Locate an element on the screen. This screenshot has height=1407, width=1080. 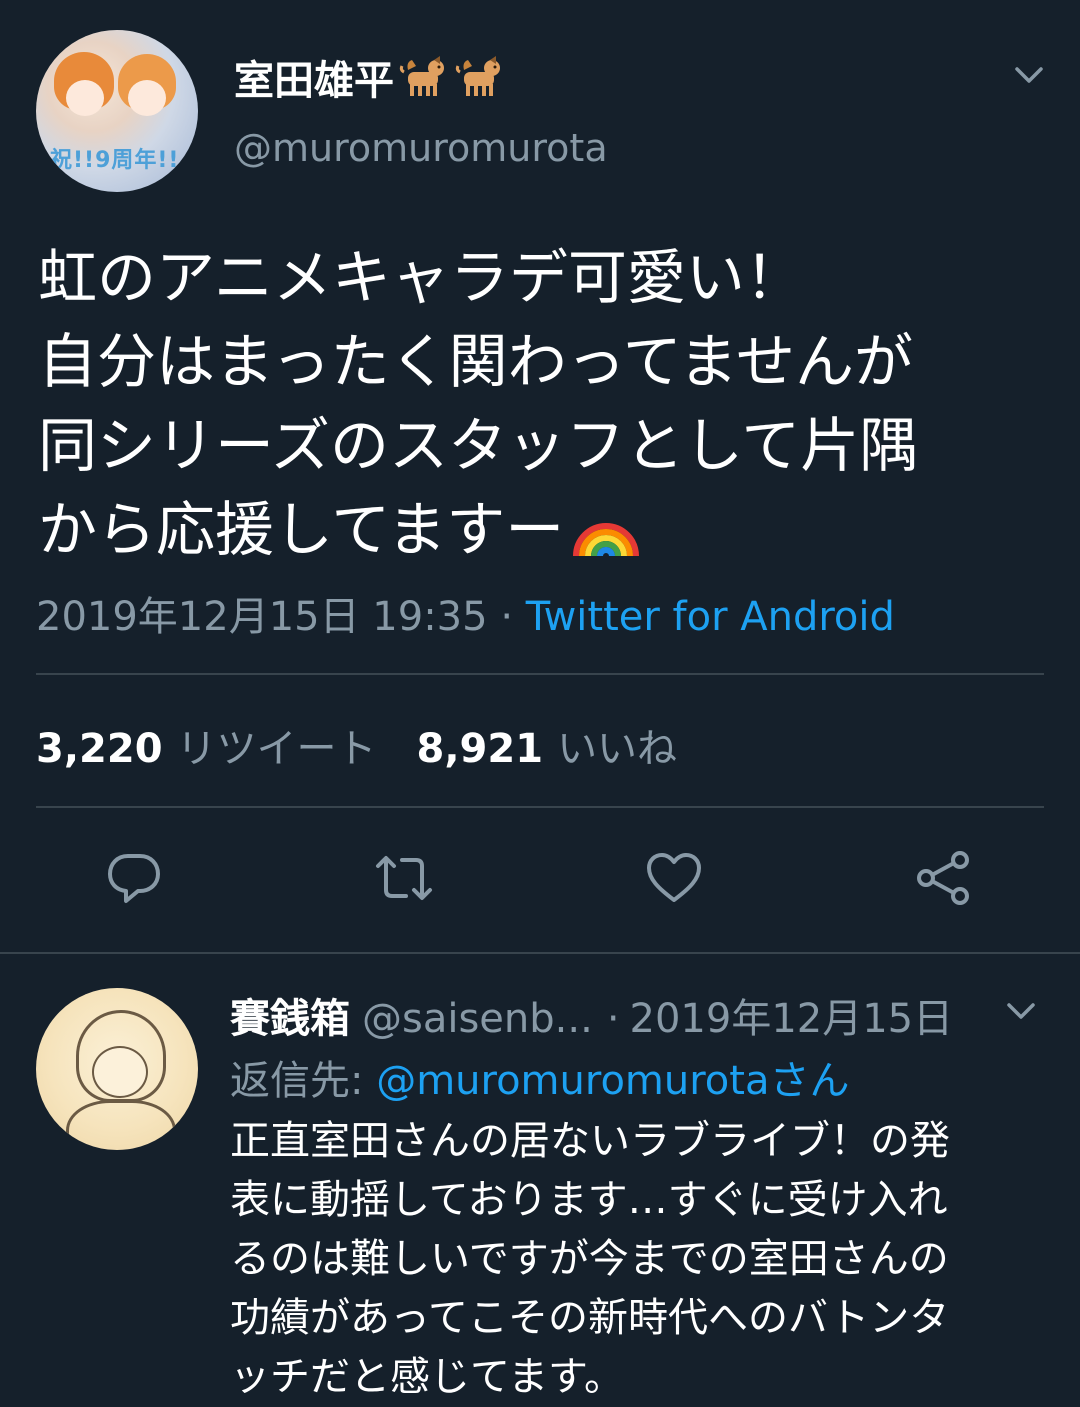
name-emoji-group is located at coordinates (451, 77).